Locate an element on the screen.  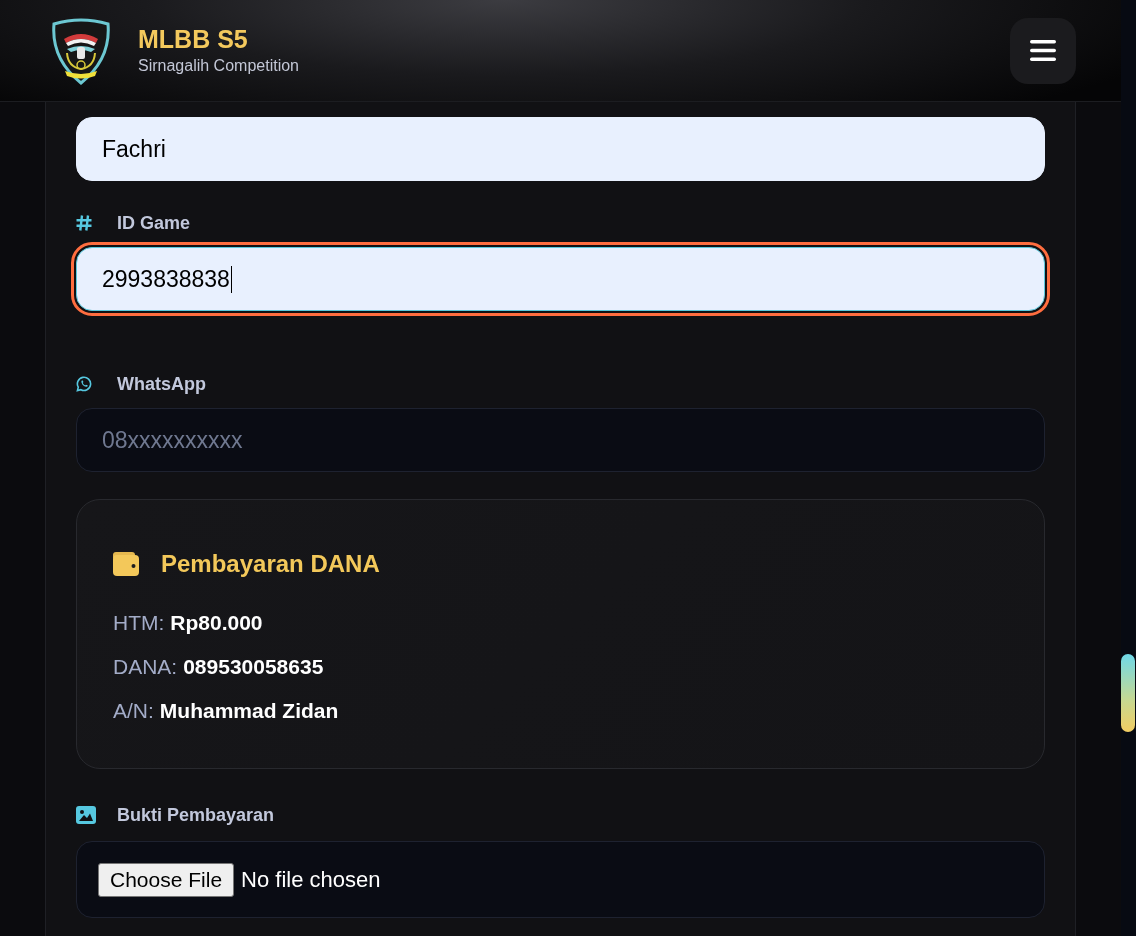
file-upload-field: Choose File No file chosen is located at coordinates (560, 879).